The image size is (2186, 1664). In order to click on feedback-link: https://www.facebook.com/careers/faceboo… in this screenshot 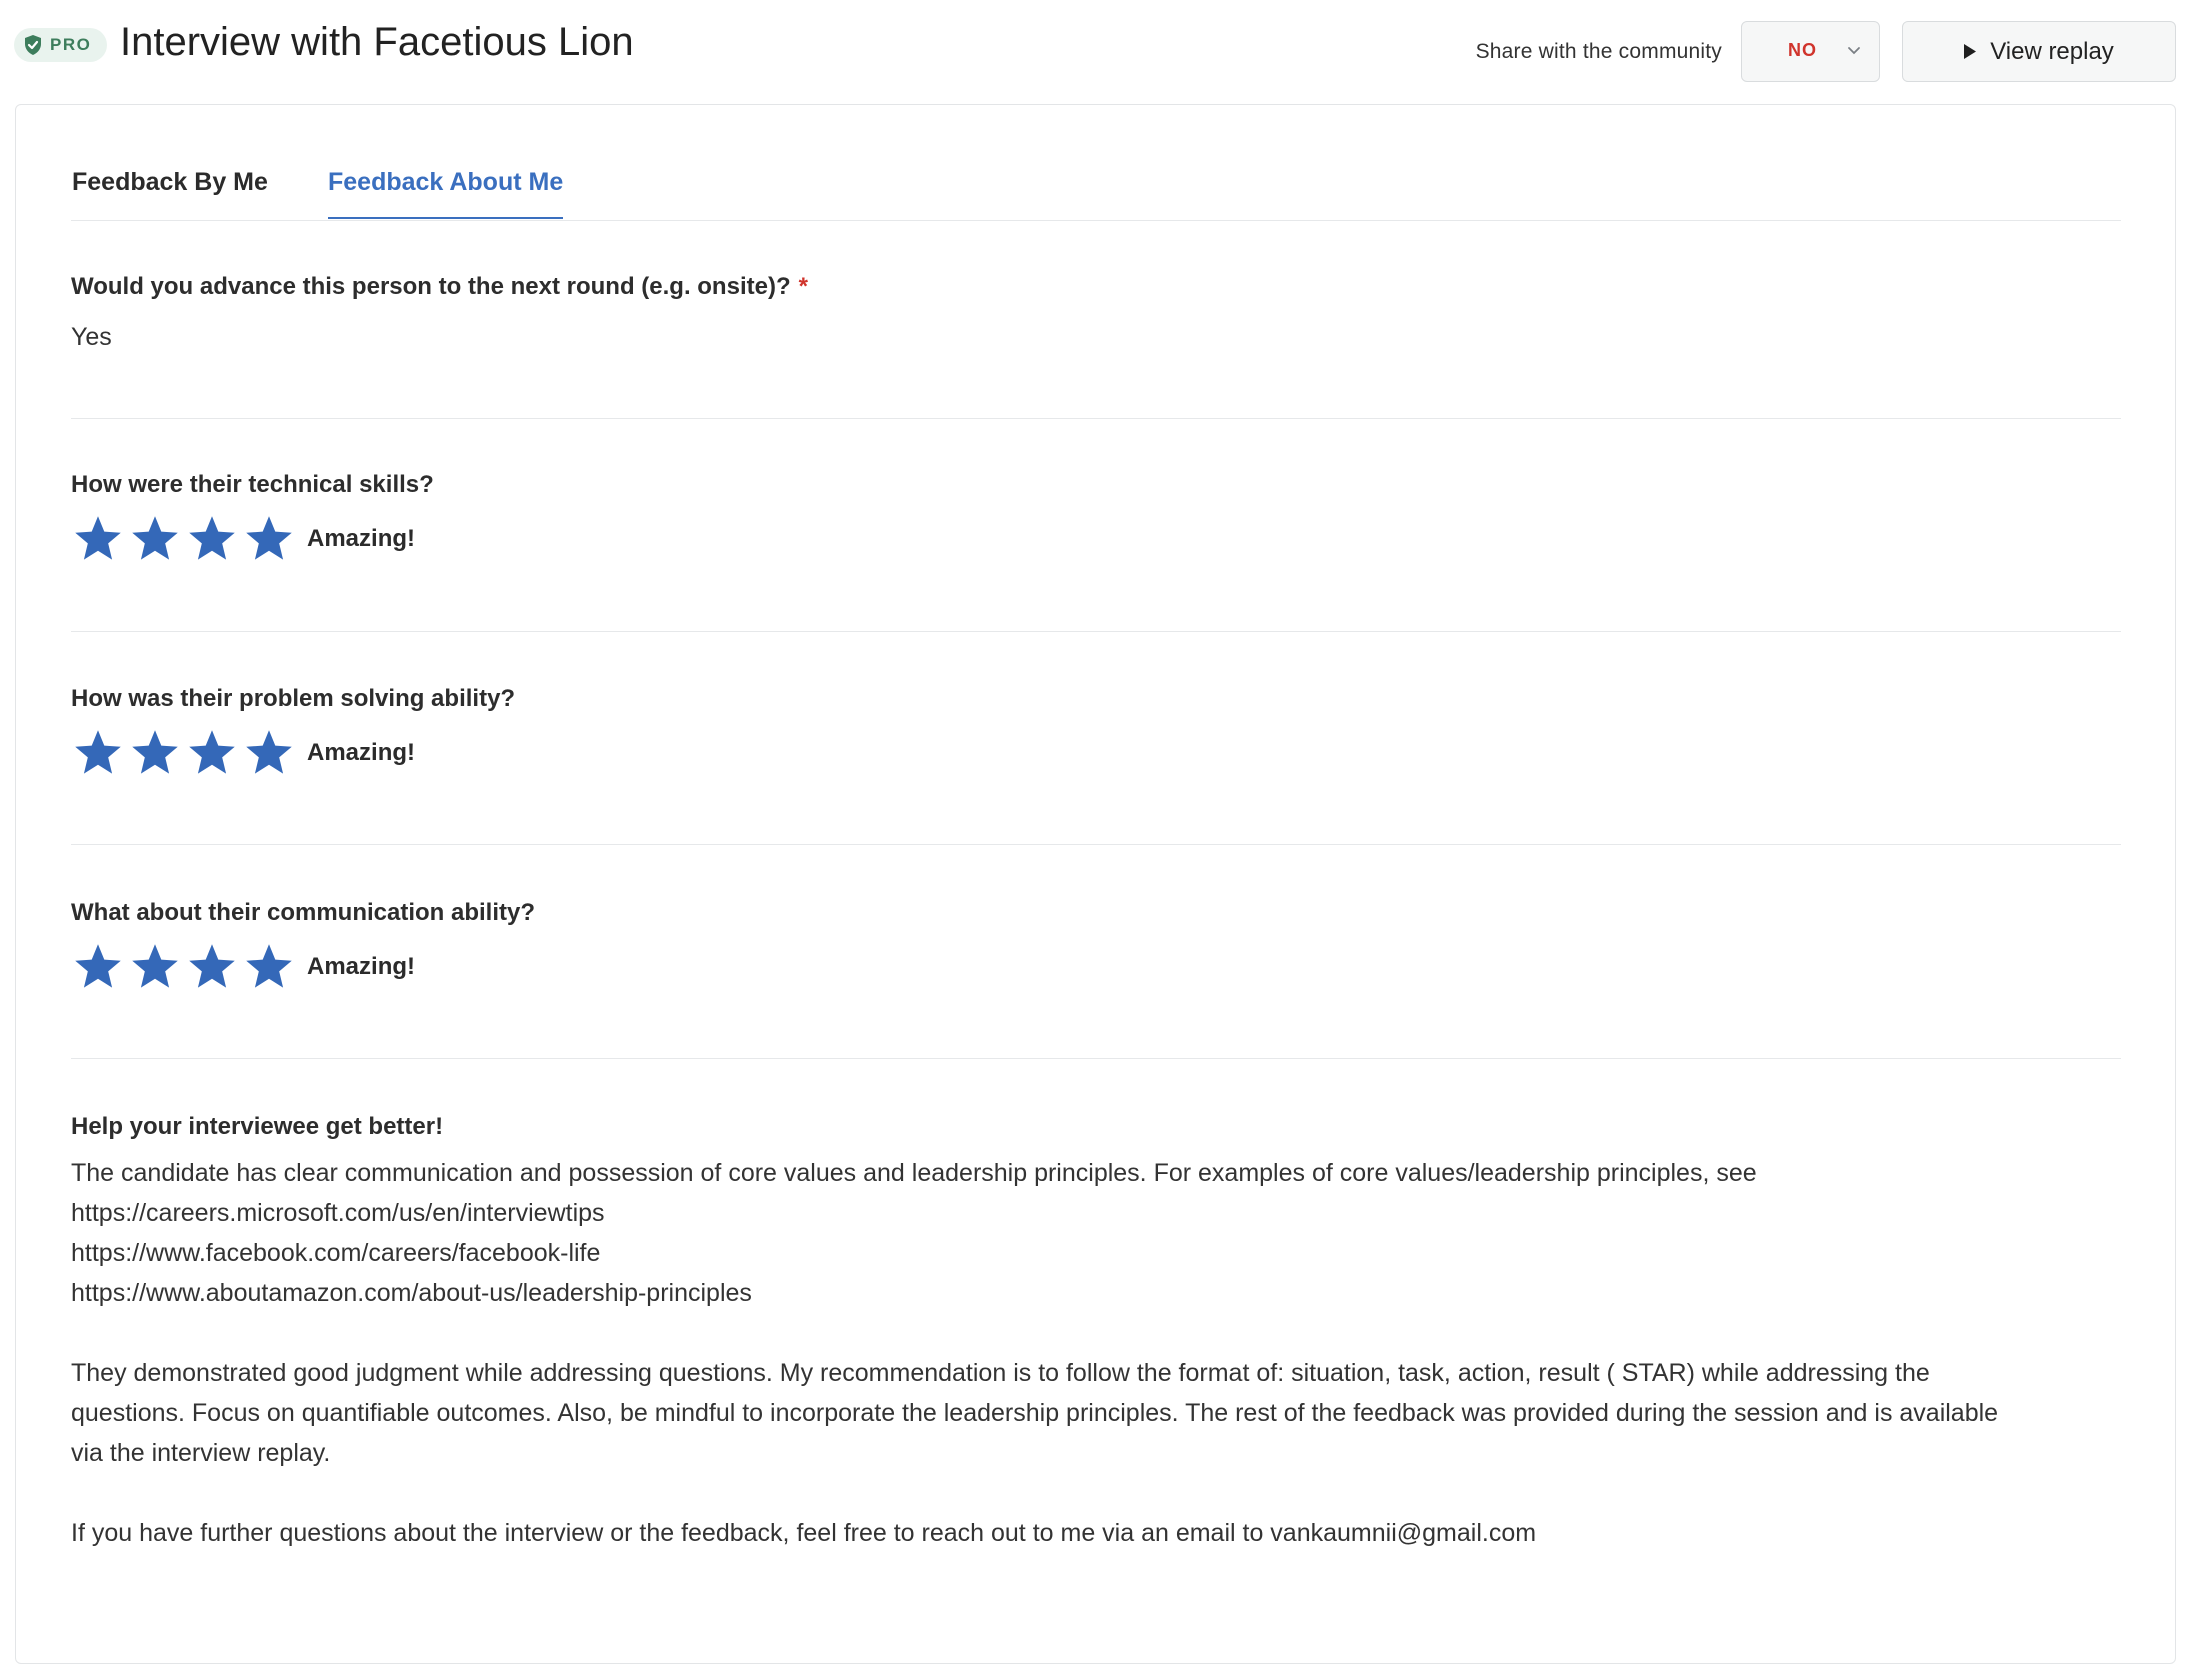, I will do `click(336, 1253)`.